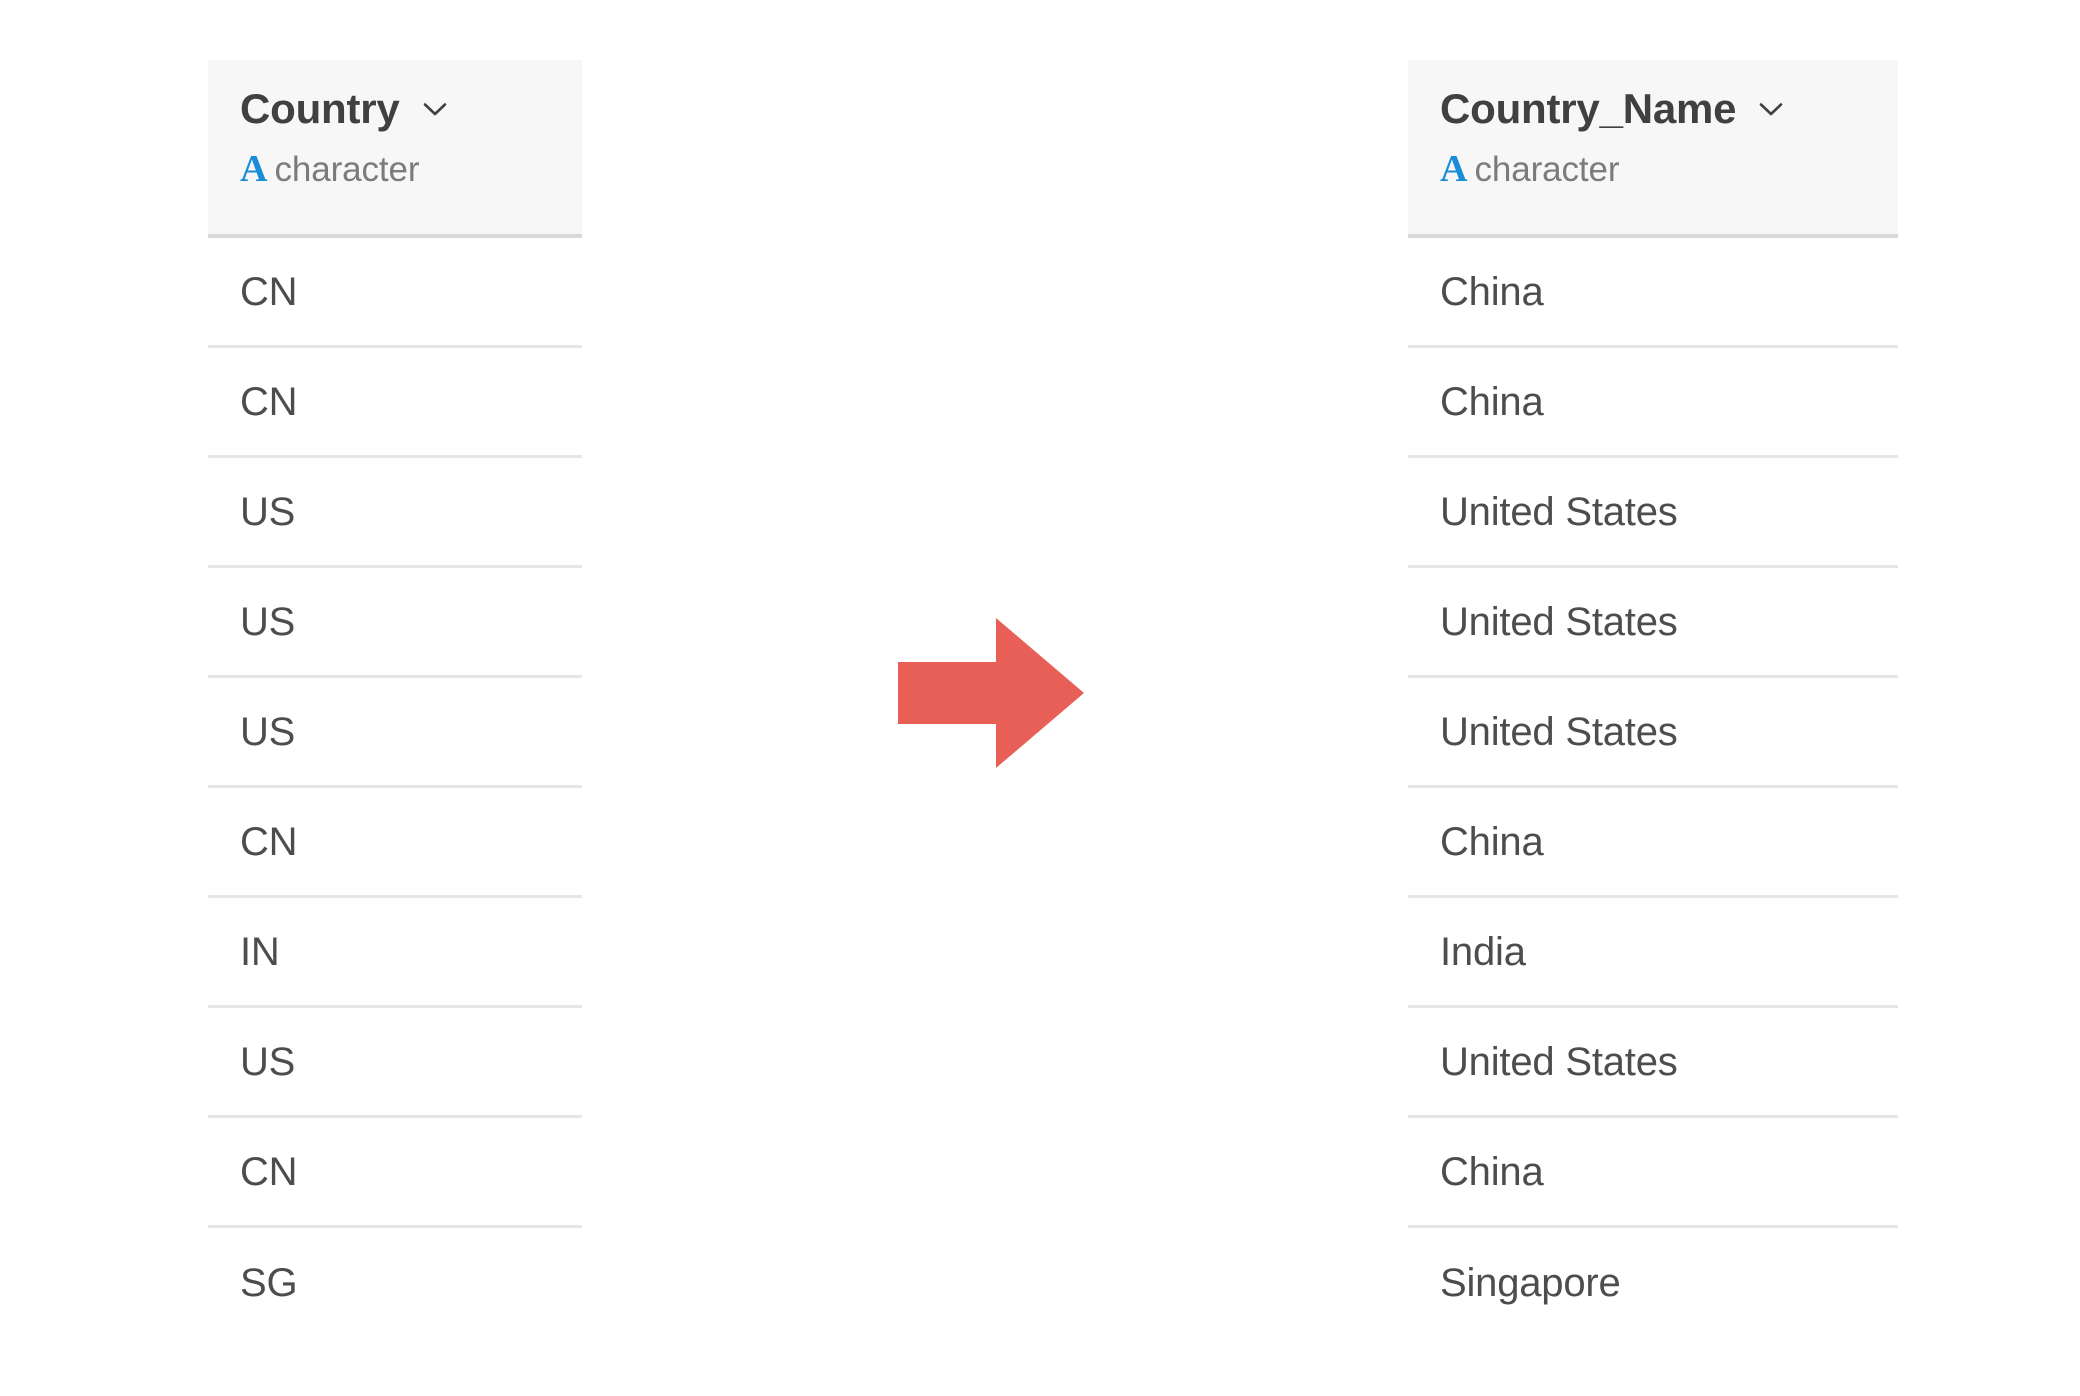 The image size is (2080, 1396). I want to click on source-column-title: Country, so click(320, 108).